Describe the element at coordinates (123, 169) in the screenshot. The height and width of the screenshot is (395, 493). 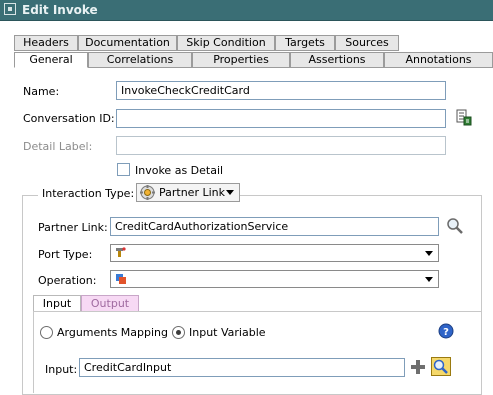
I see `invoke-as-detail-checkbox` at that location.